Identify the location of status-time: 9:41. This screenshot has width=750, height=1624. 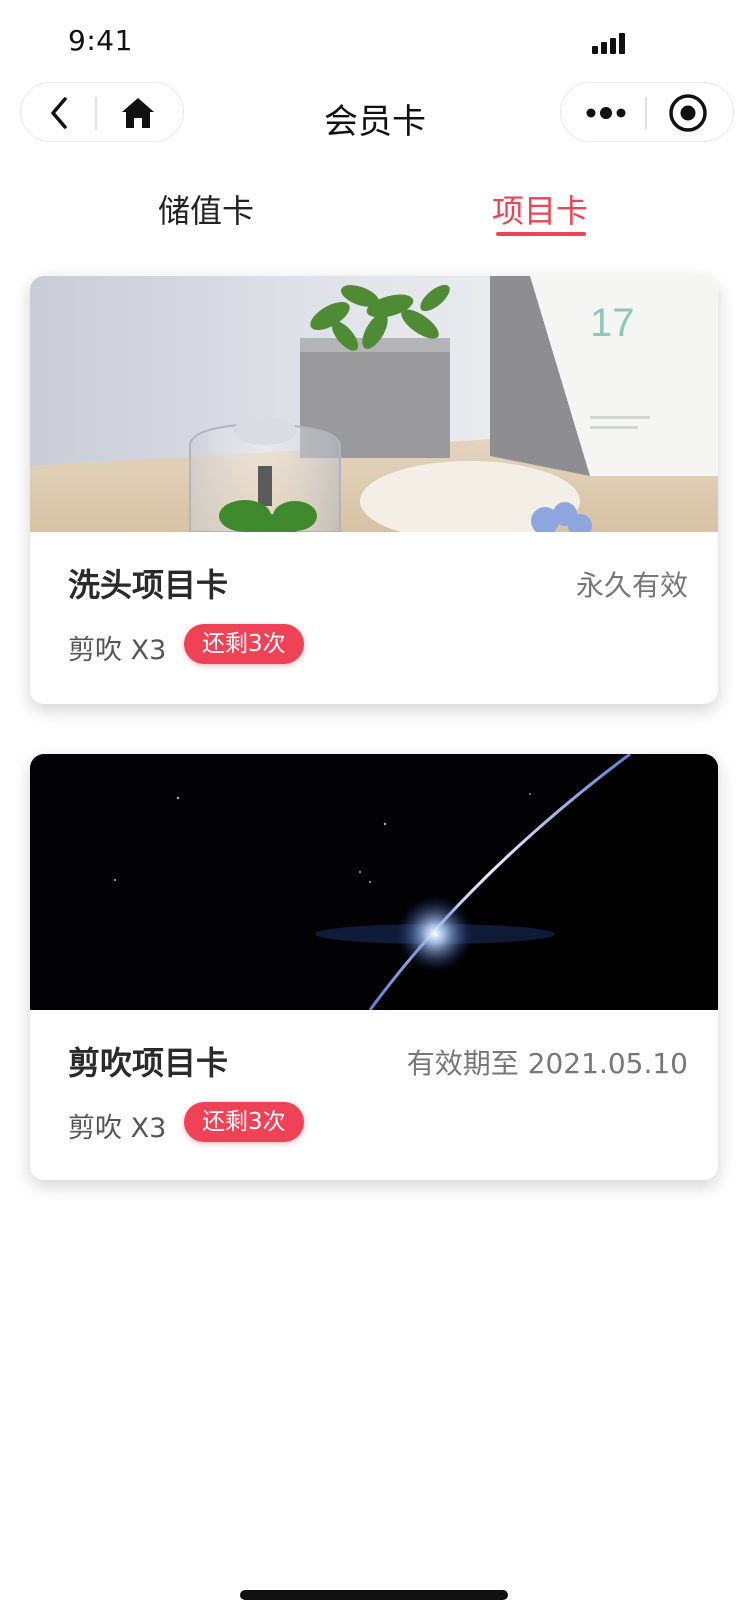
(100, 40).